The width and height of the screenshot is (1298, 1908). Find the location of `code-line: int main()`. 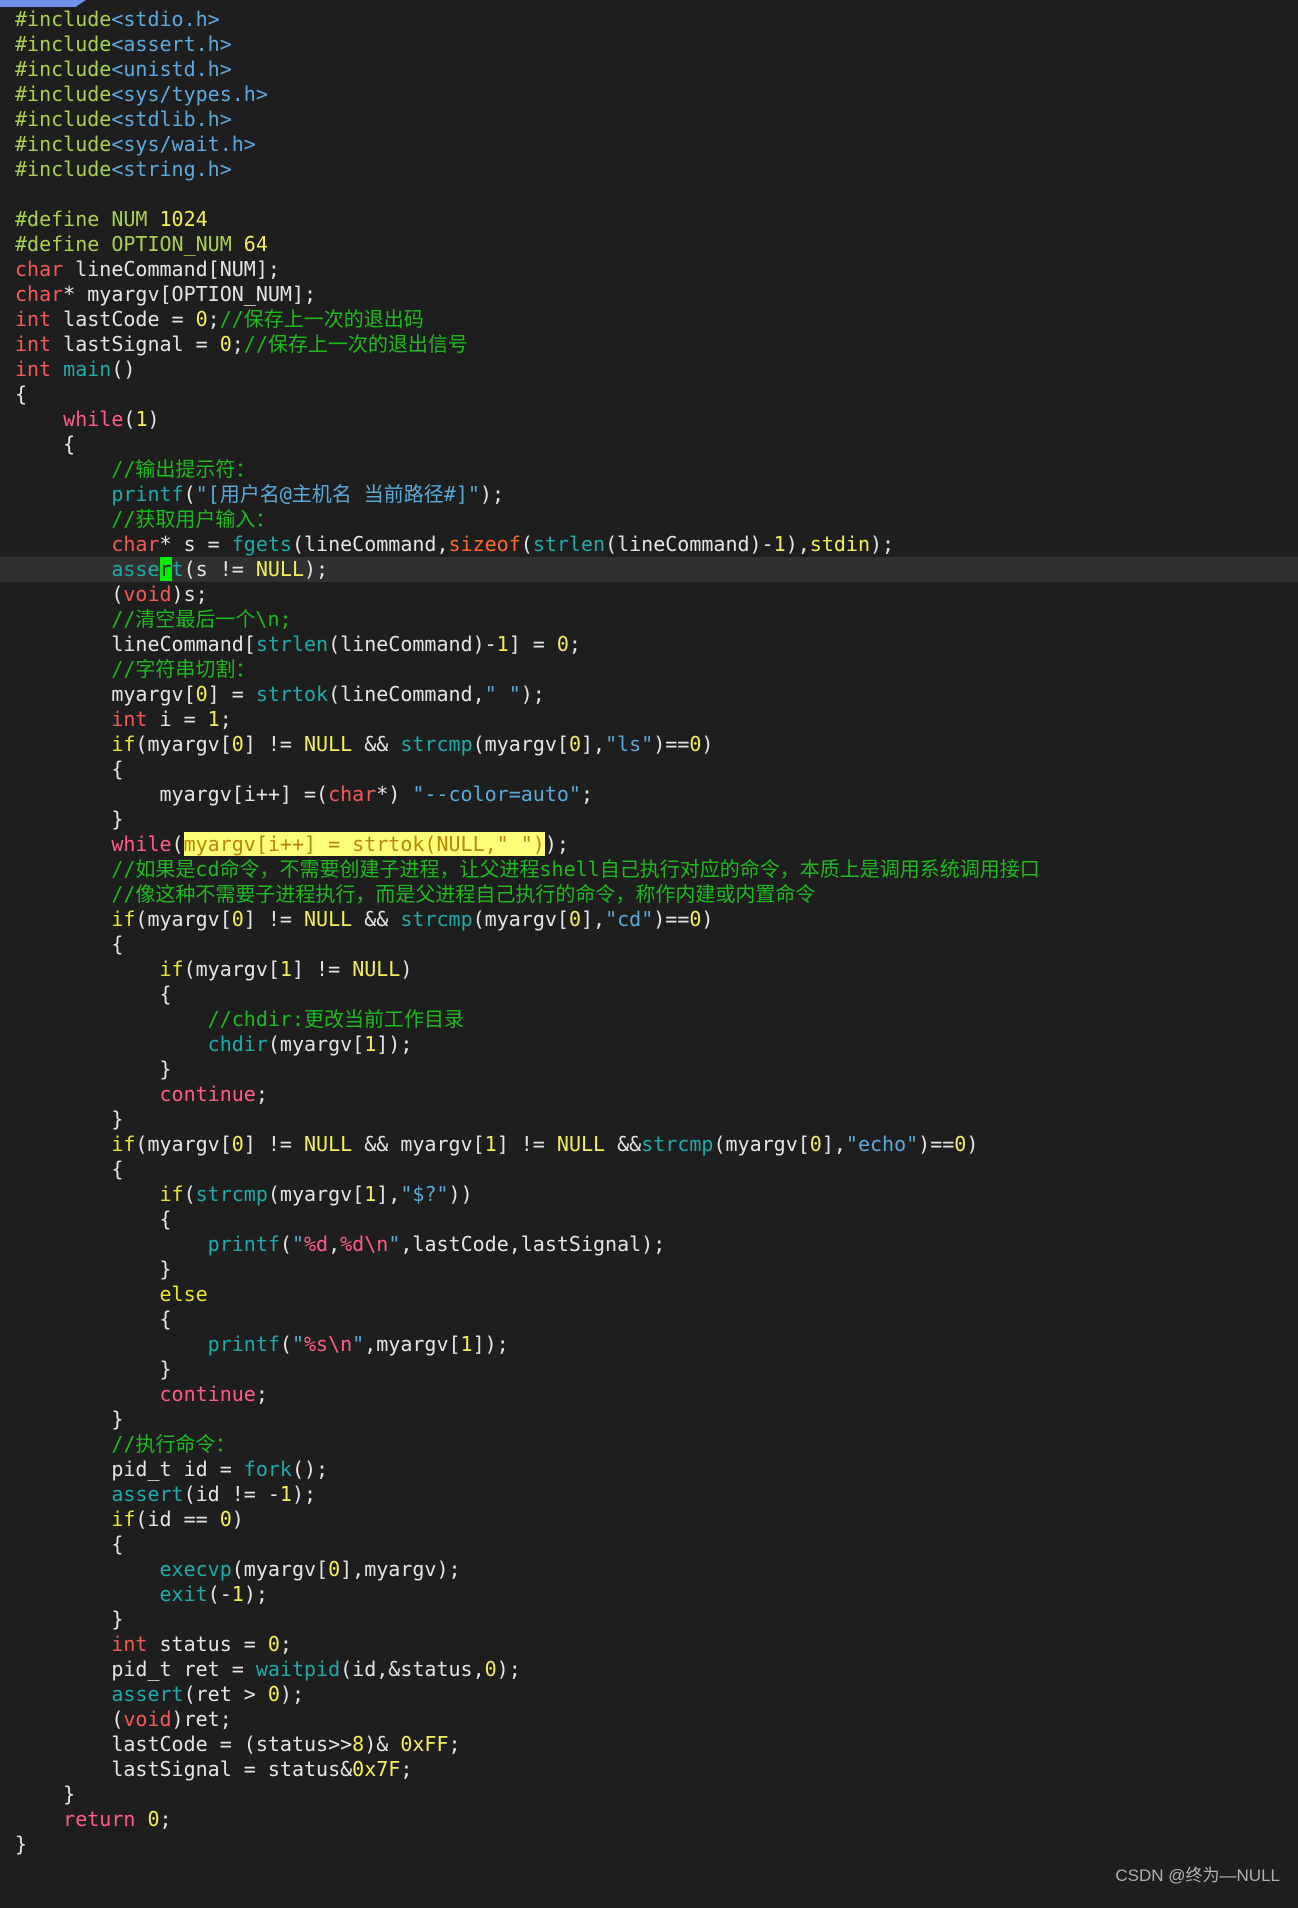

code-line: int main() is located at coordinates (649, 369).